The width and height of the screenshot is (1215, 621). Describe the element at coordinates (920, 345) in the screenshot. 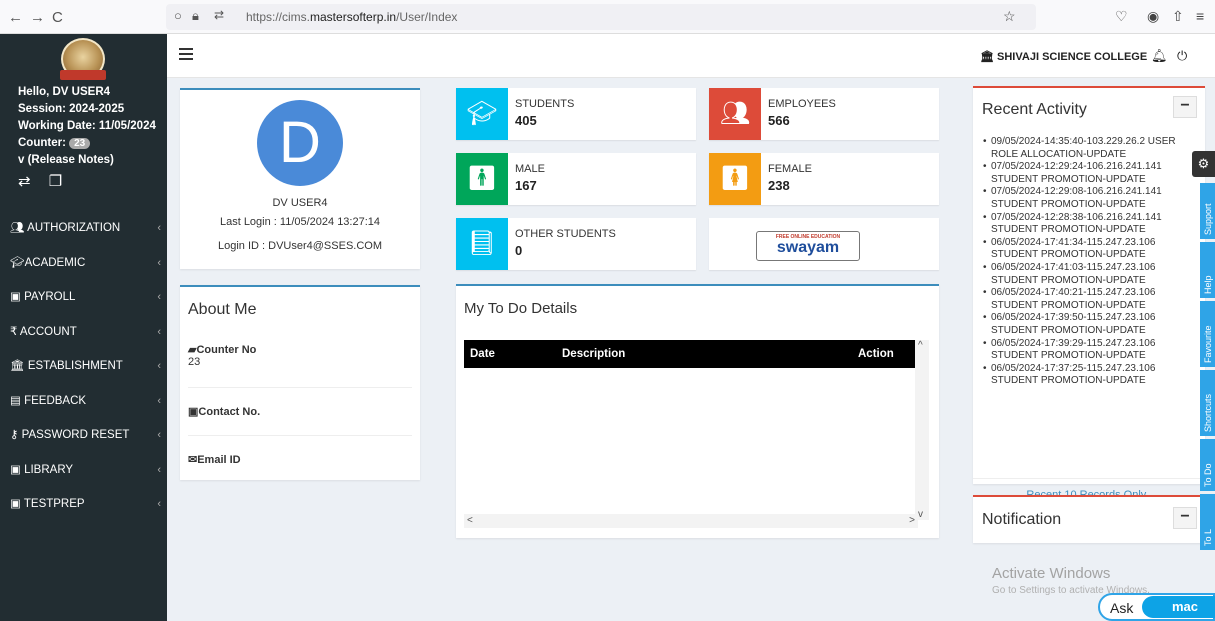

I see `scroll-up-icon: ^` at that location.